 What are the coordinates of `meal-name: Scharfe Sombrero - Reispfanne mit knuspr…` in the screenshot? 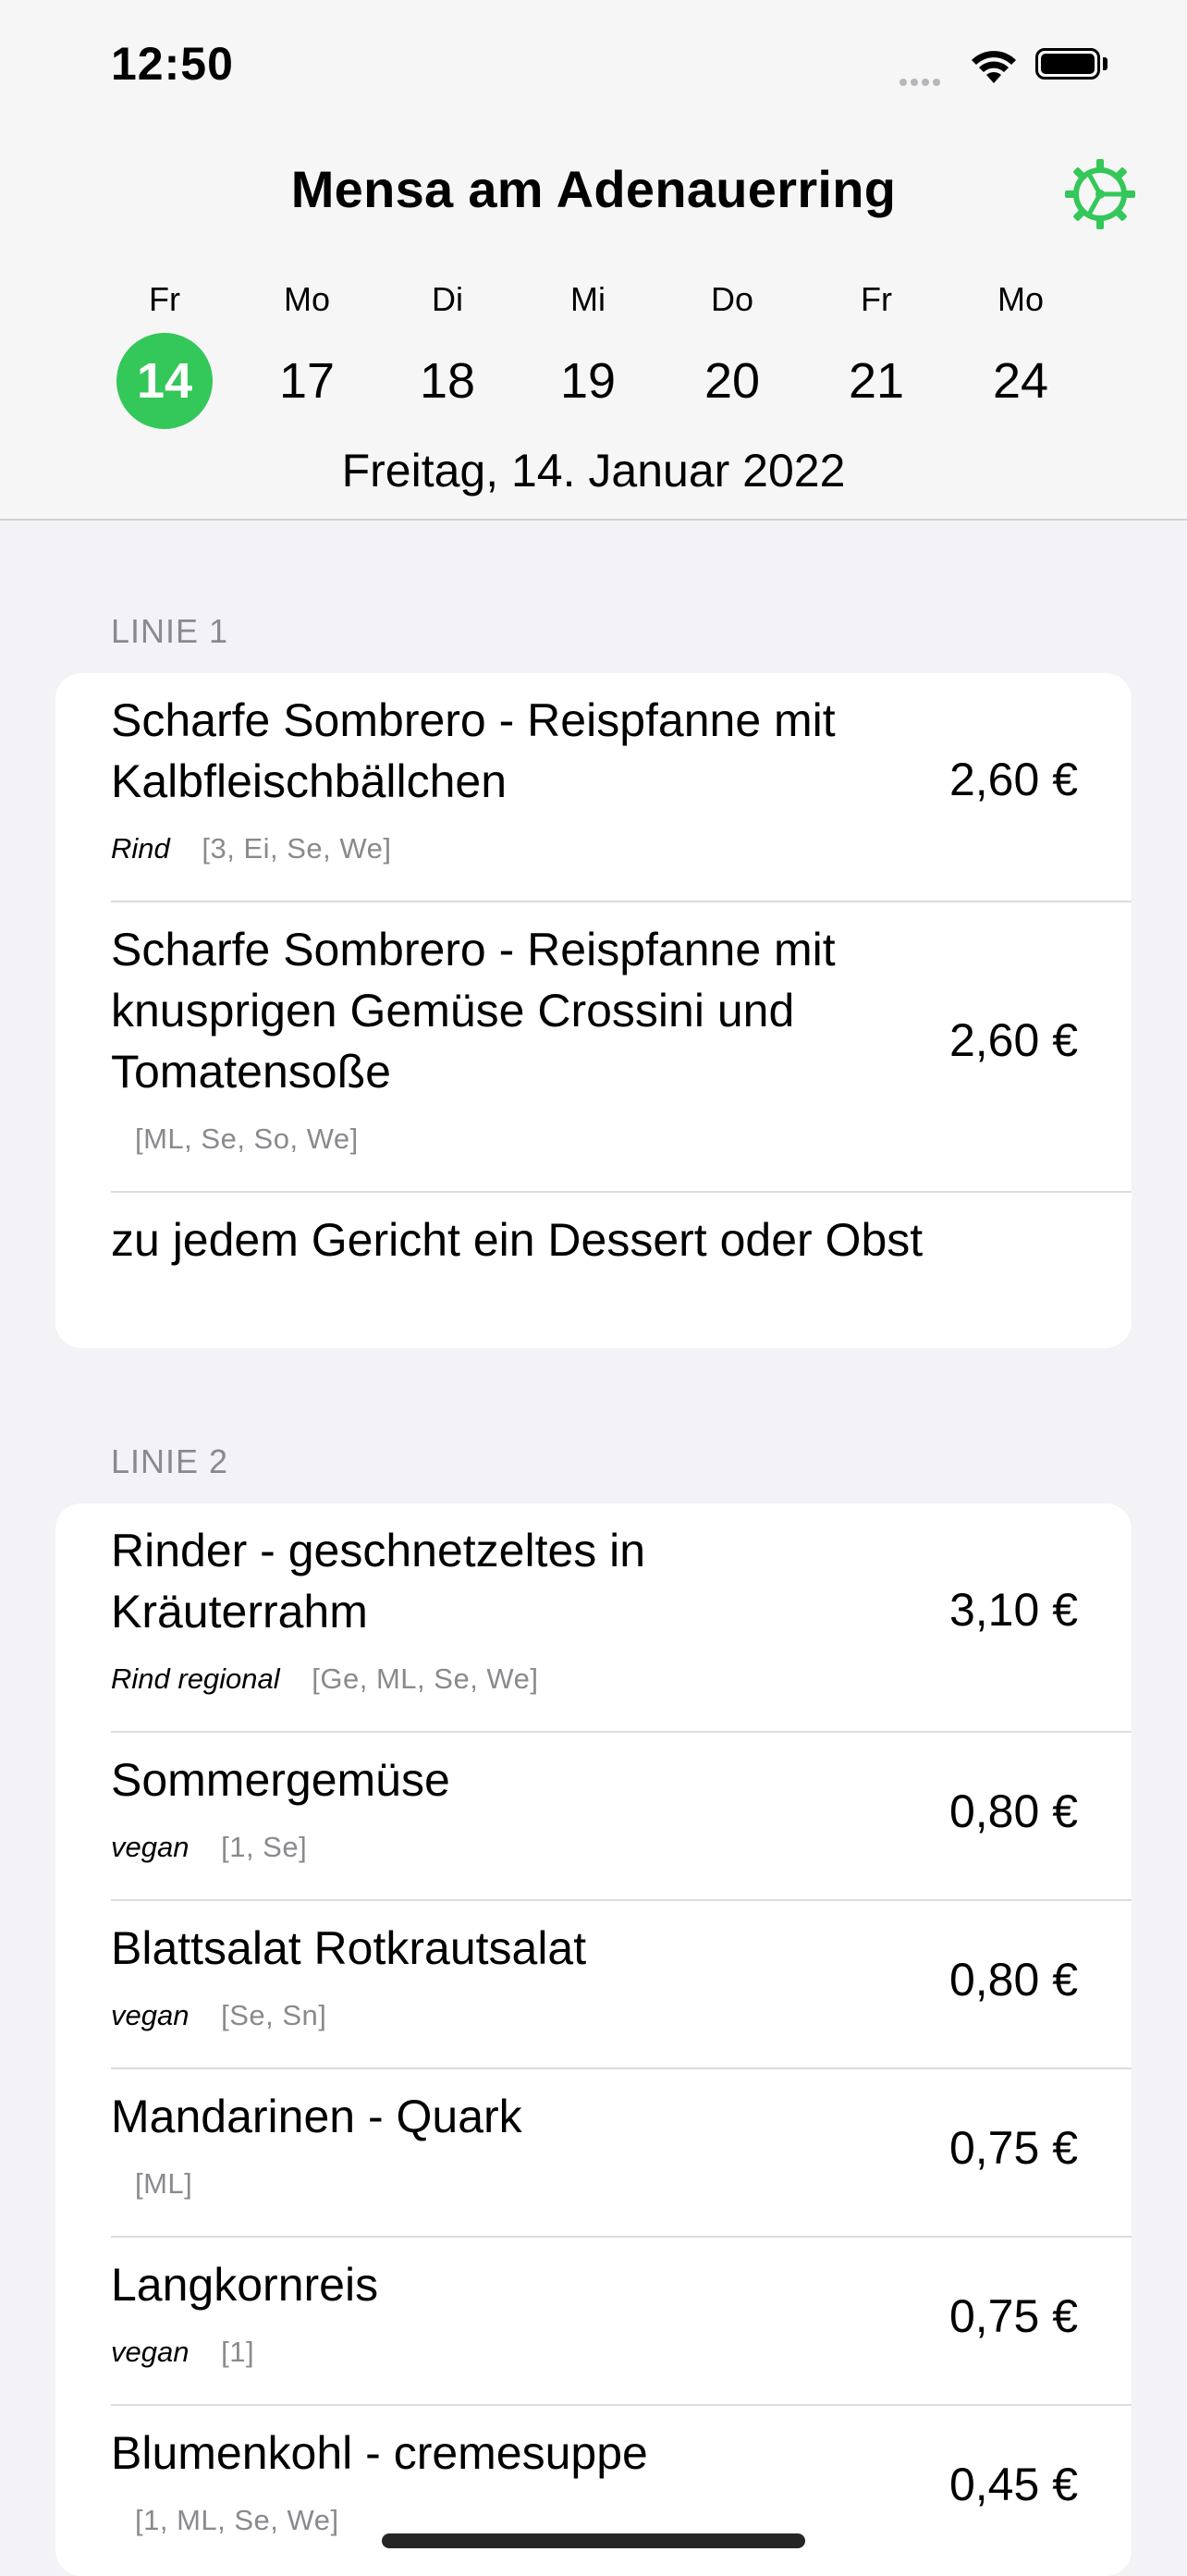 It's located at (473, 1011).